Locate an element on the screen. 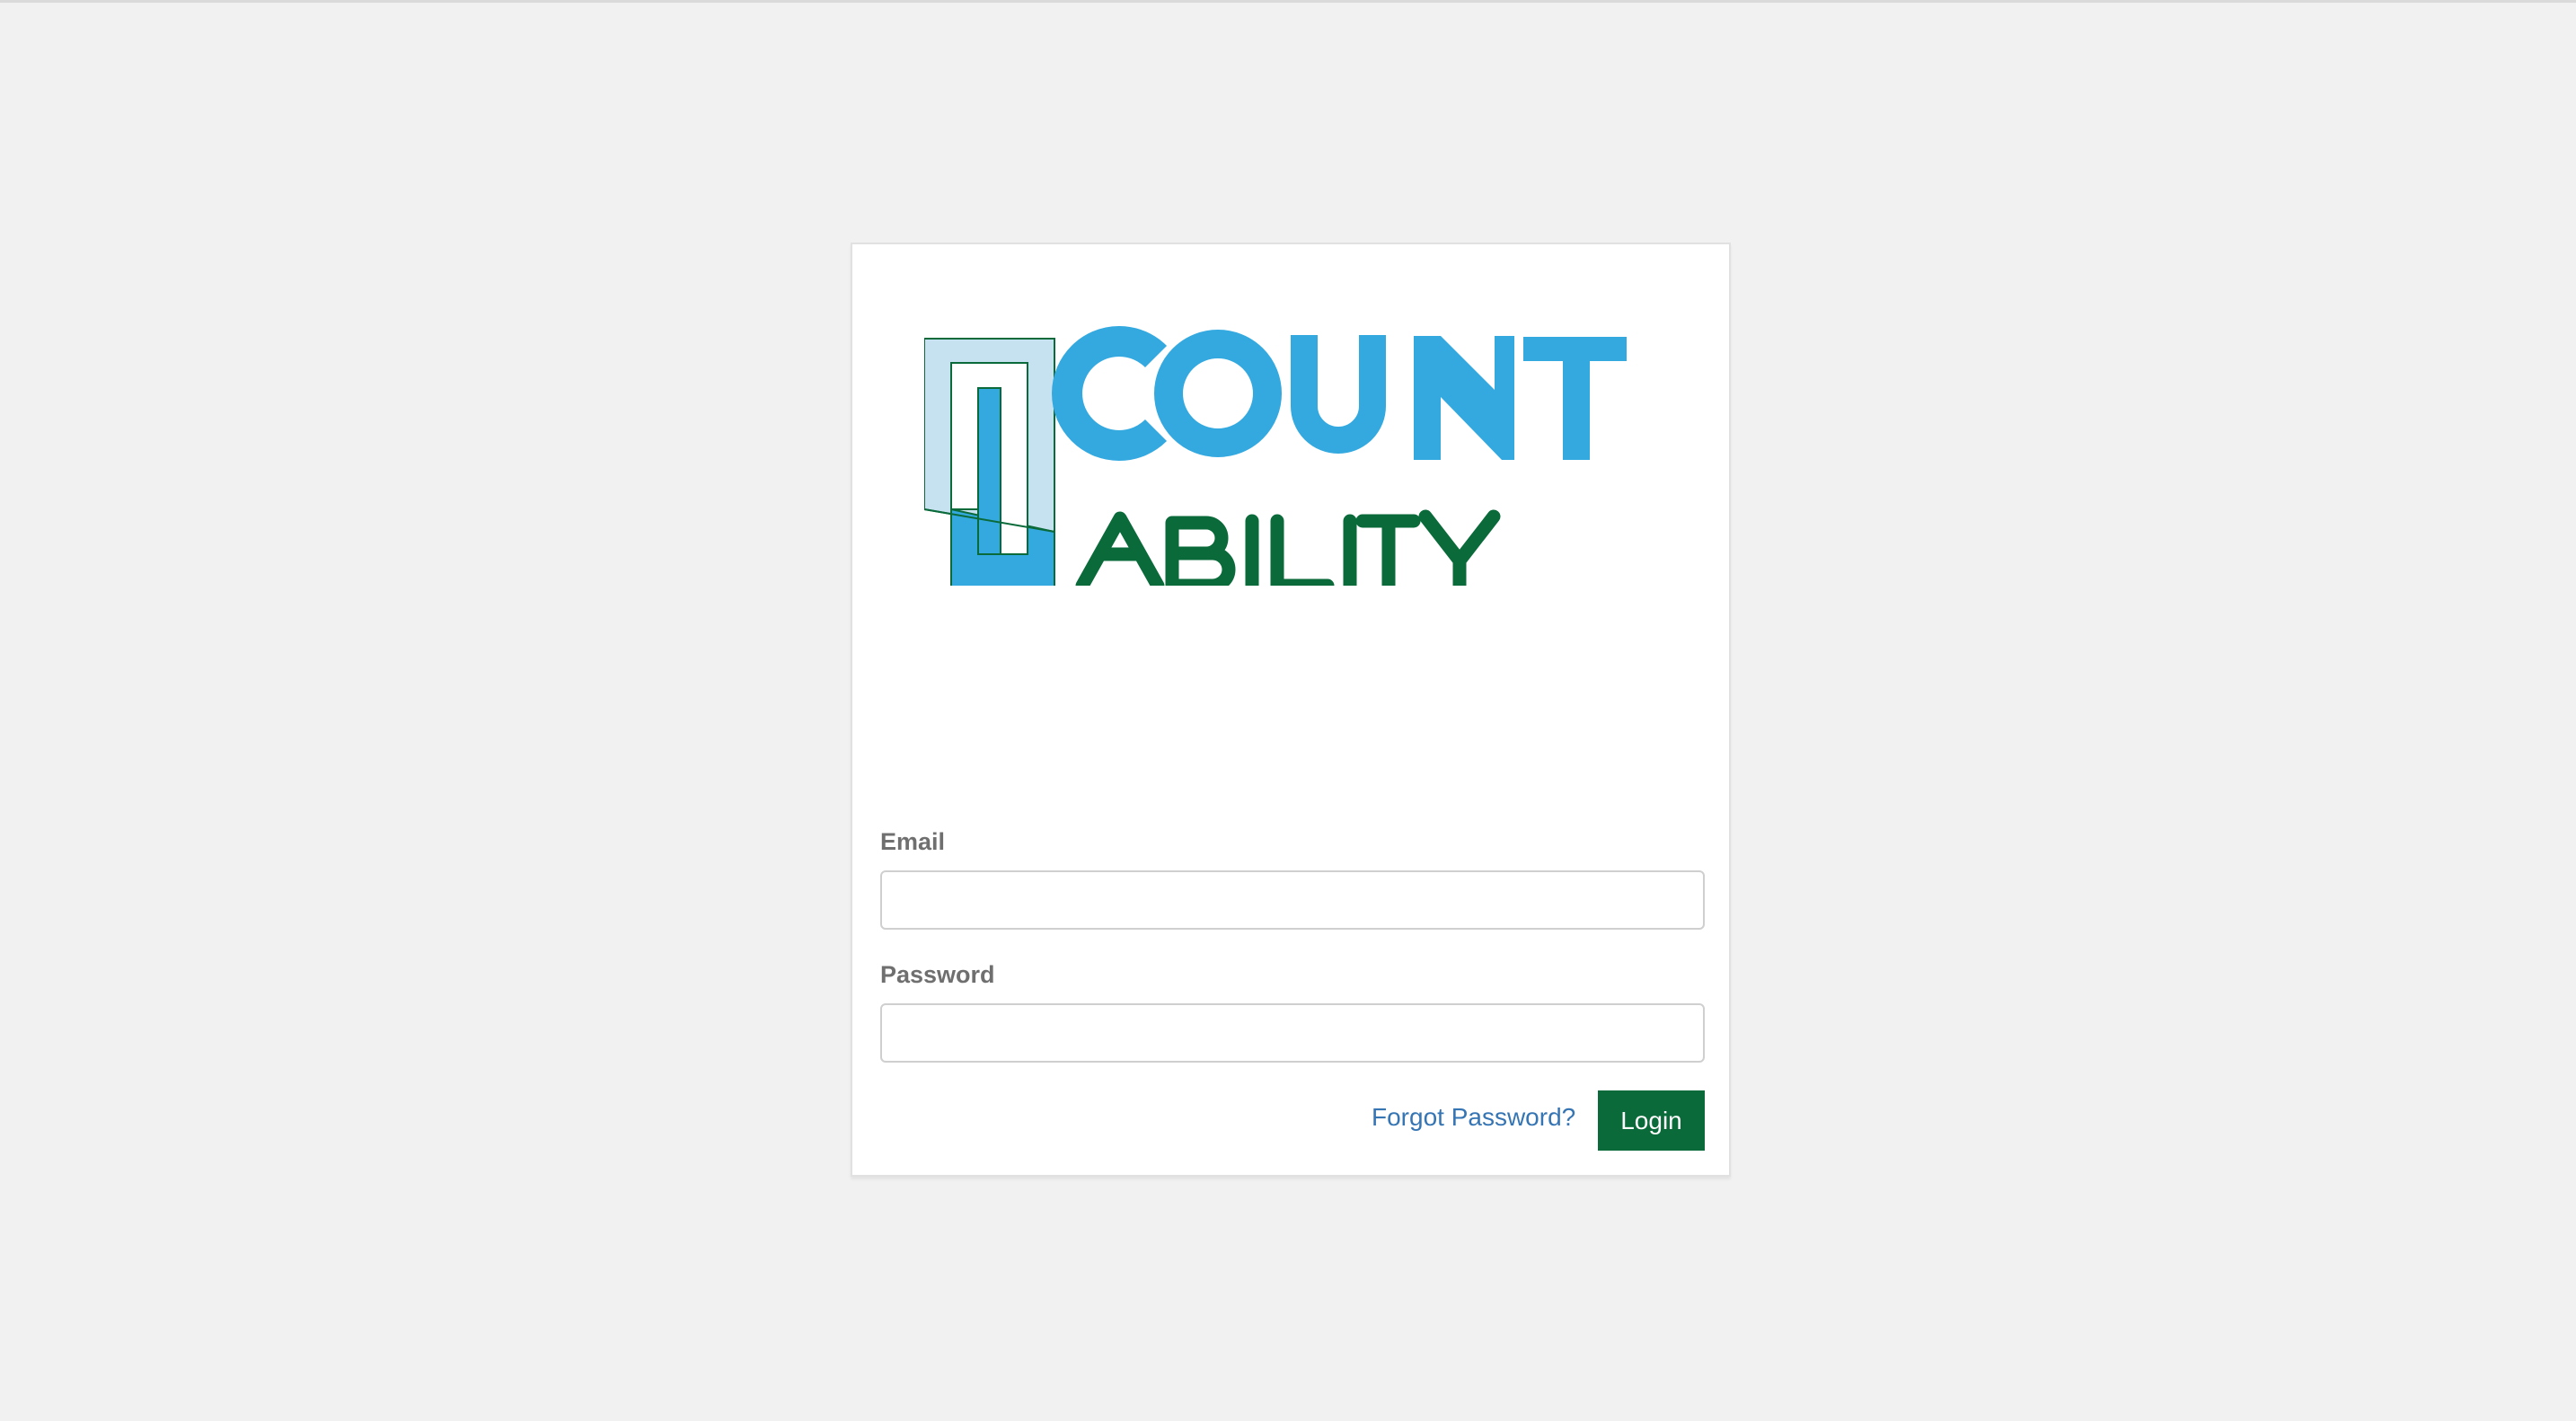 The height and width of the screenshot is (1421, 2576). email-label: Email is located at coordinates (913, 841).